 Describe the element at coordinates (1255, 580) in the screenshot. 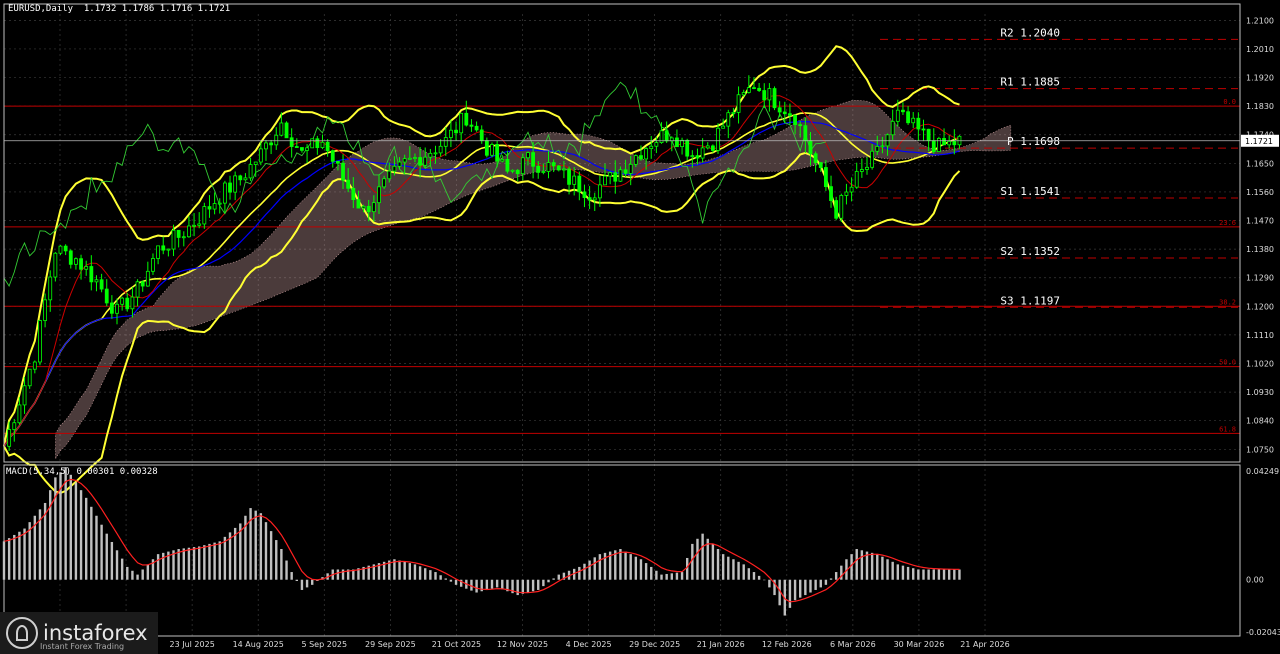

I see `macd-tick: 0.00` at that location.